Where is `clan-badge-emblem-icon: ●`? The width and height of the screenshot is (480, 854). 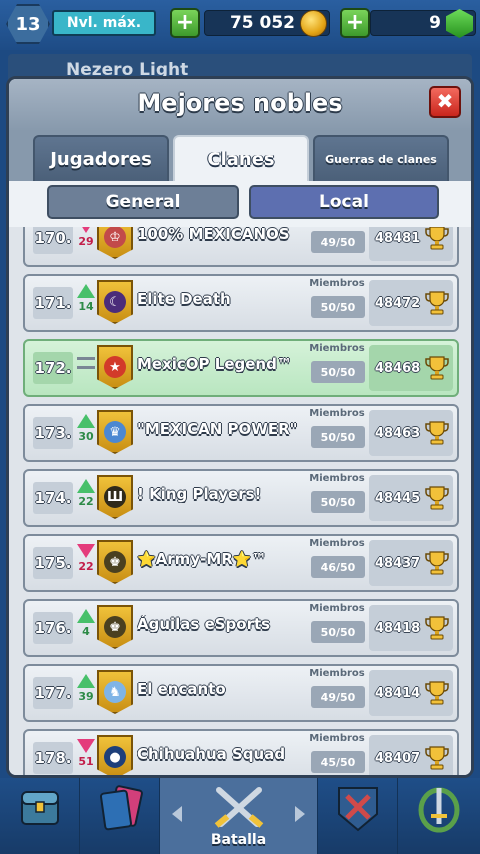 clan-badge-emblem-icon: ● is located at coordinates (115, 757).